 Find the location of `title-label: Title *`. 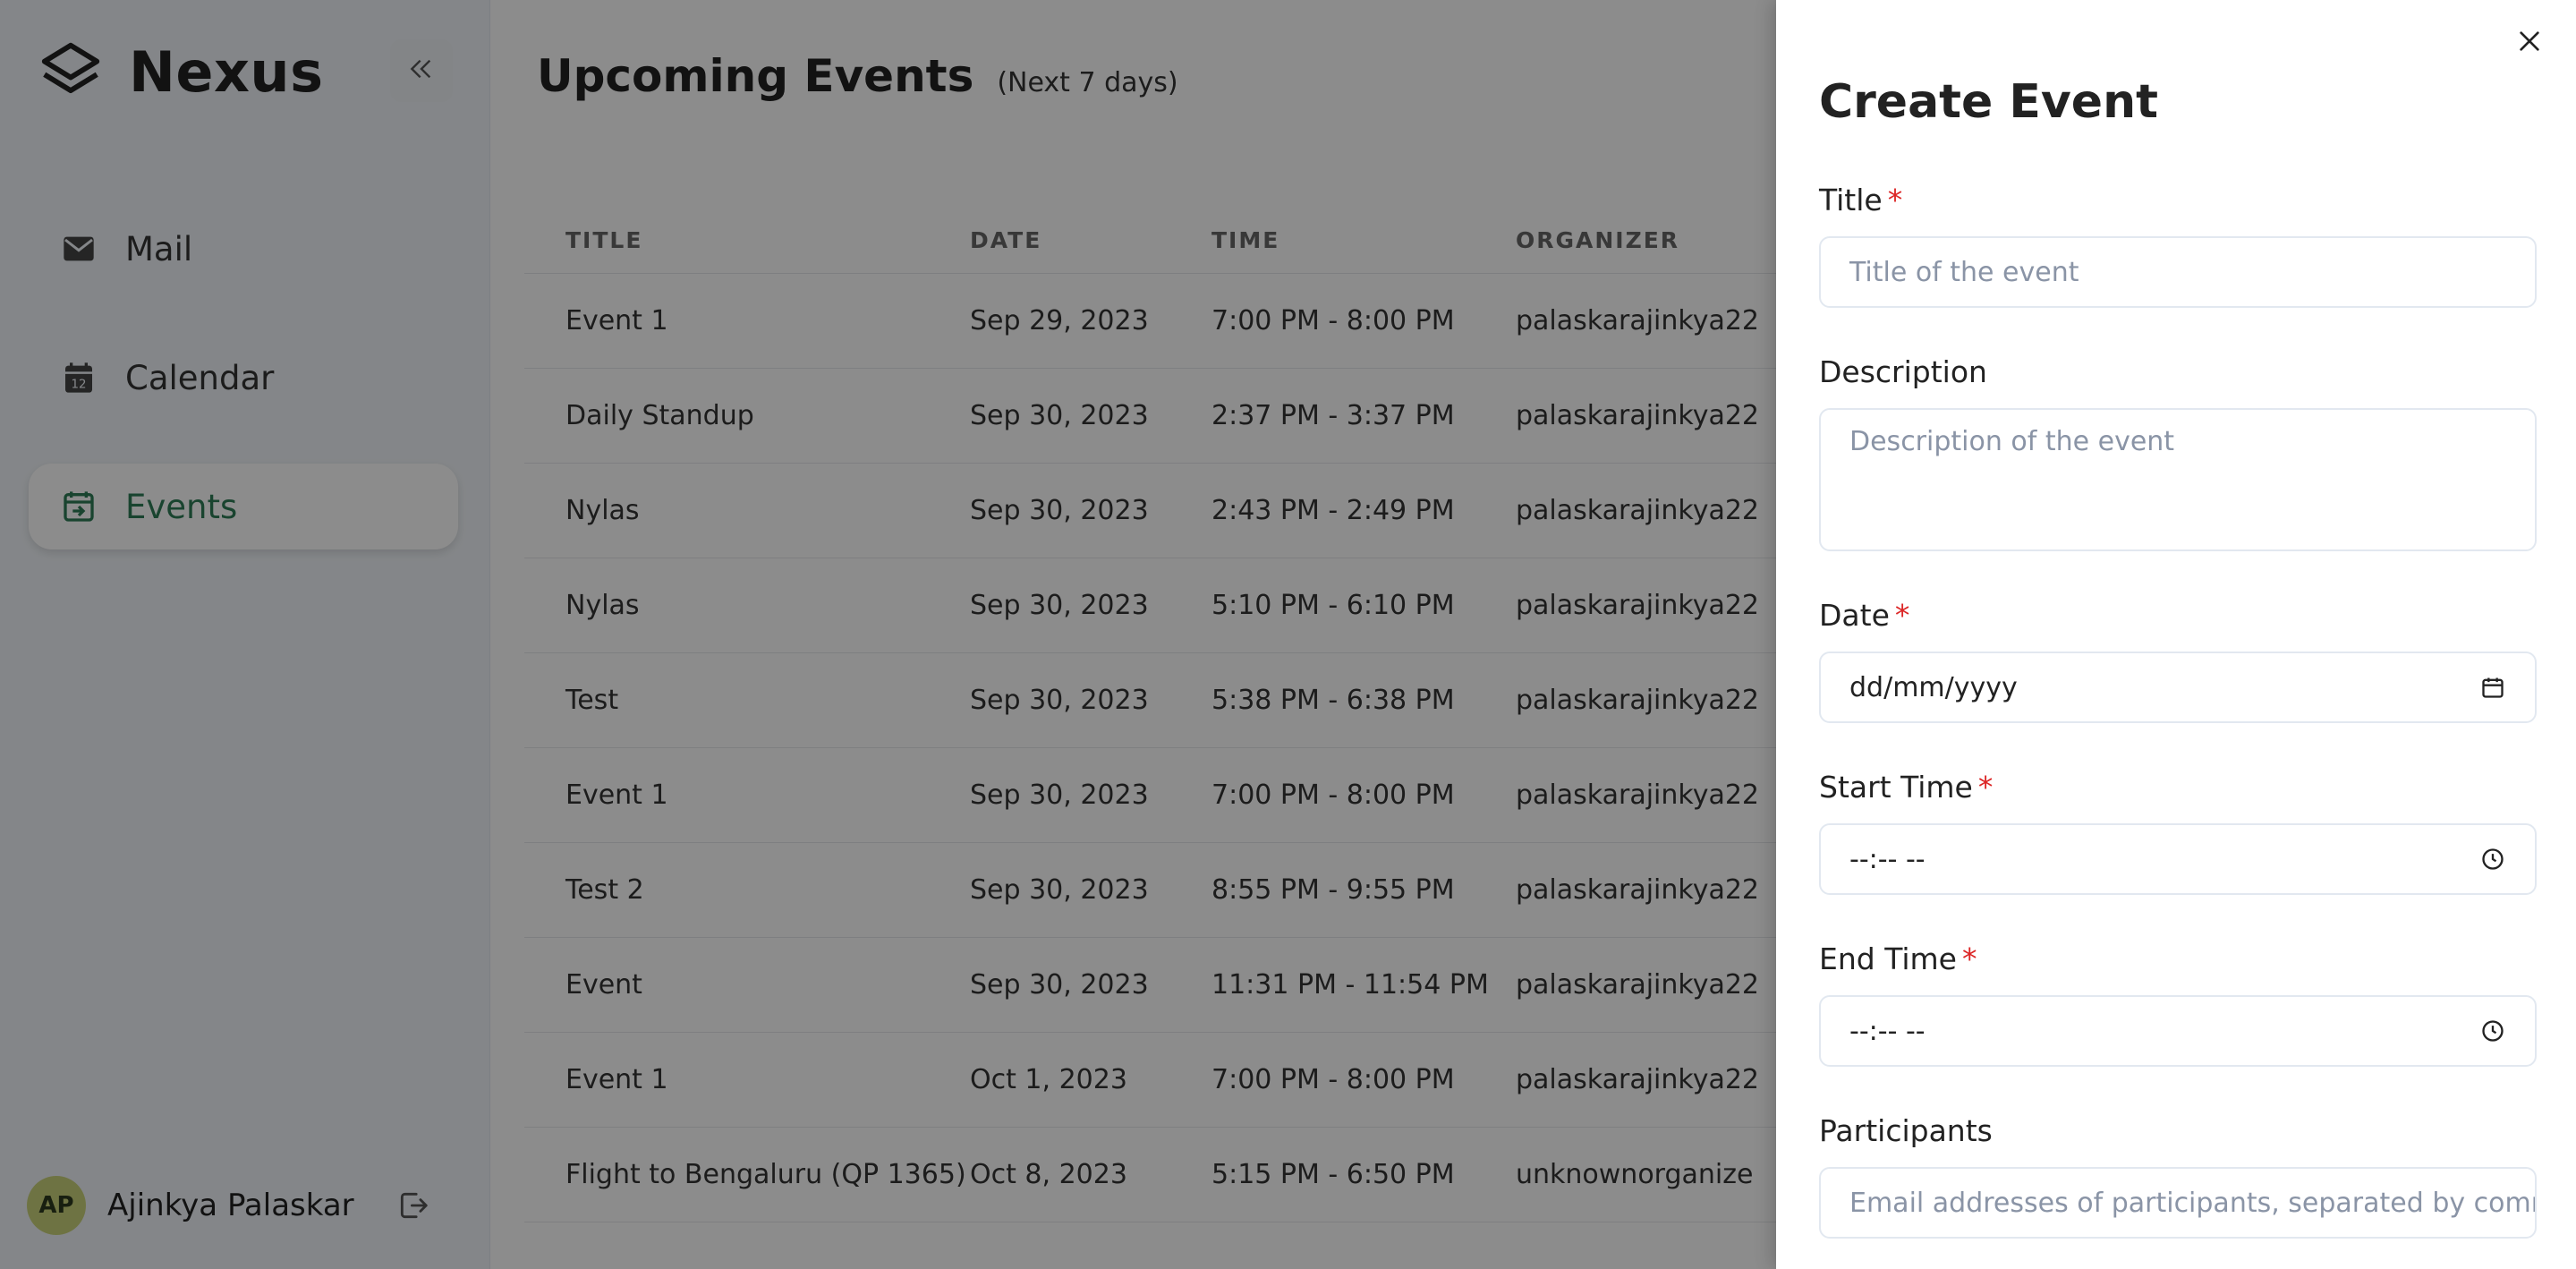

title-label: Title * is located at coordinates (1860, 200).